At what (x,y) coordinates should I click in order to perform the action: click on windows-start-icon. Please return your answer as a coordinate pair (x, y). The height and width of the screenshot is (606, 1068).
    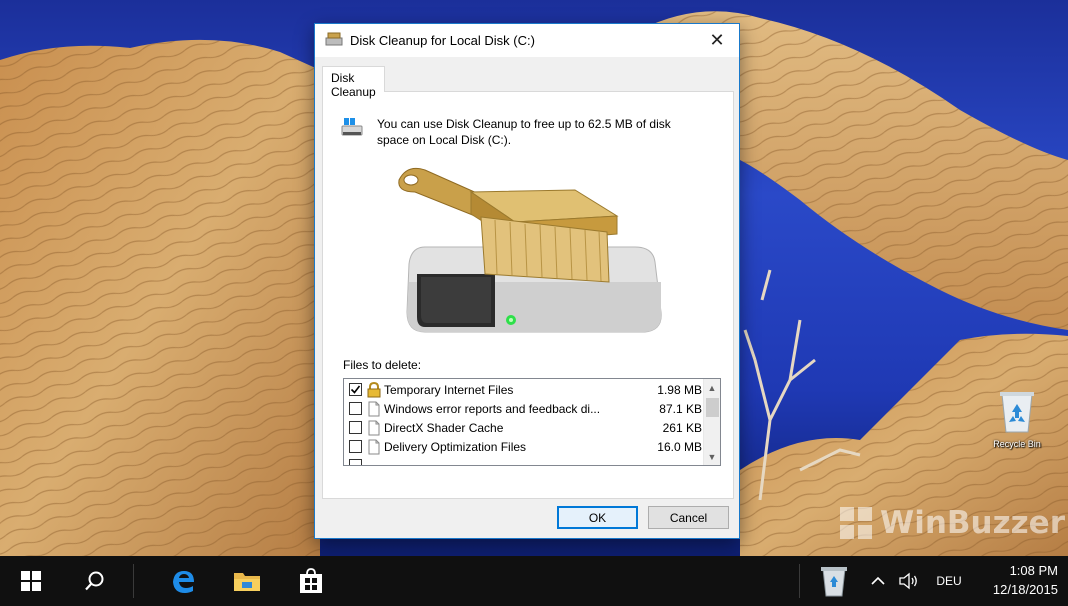
    Looking at the image, I should click on (31, 581).